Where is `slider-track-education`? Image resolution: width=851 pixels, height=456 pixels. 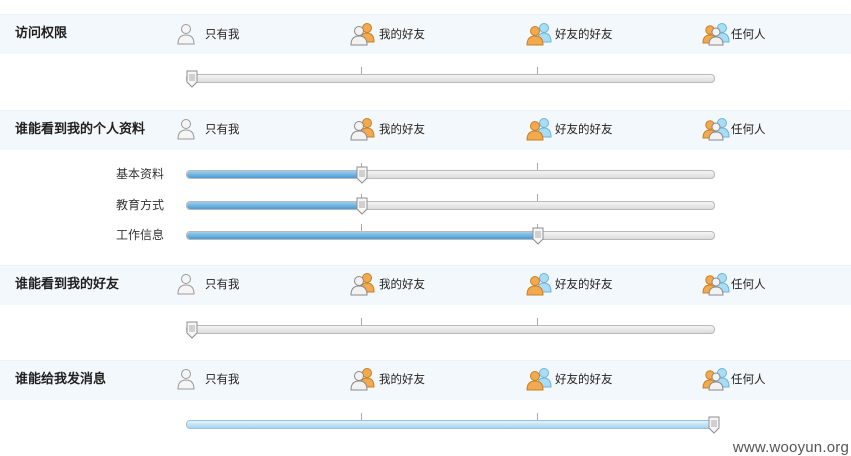
slider-track-education is located at coordinates (450, 205).